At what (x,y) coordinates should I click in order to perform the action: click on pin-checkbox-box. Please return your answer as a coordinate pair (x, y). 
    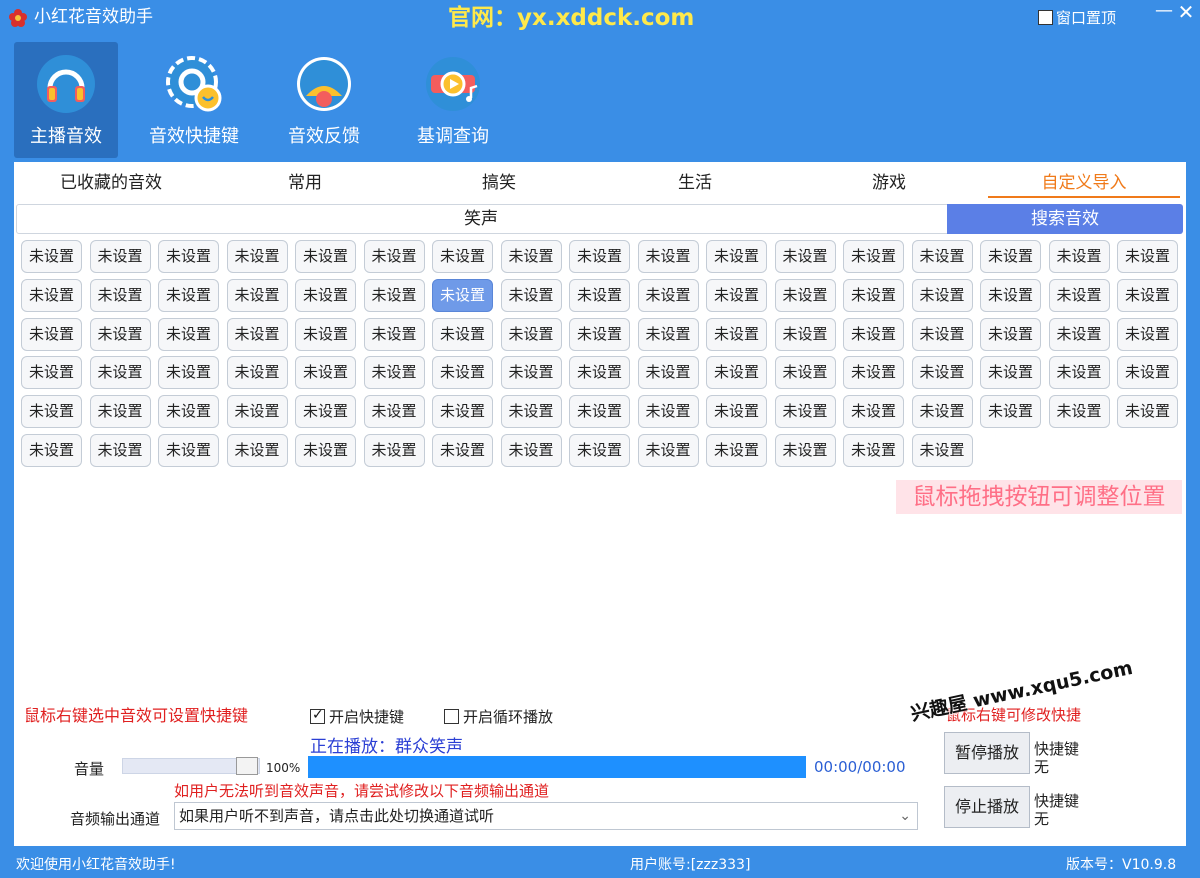
    Looking at the image, I should click on (1045, 17).